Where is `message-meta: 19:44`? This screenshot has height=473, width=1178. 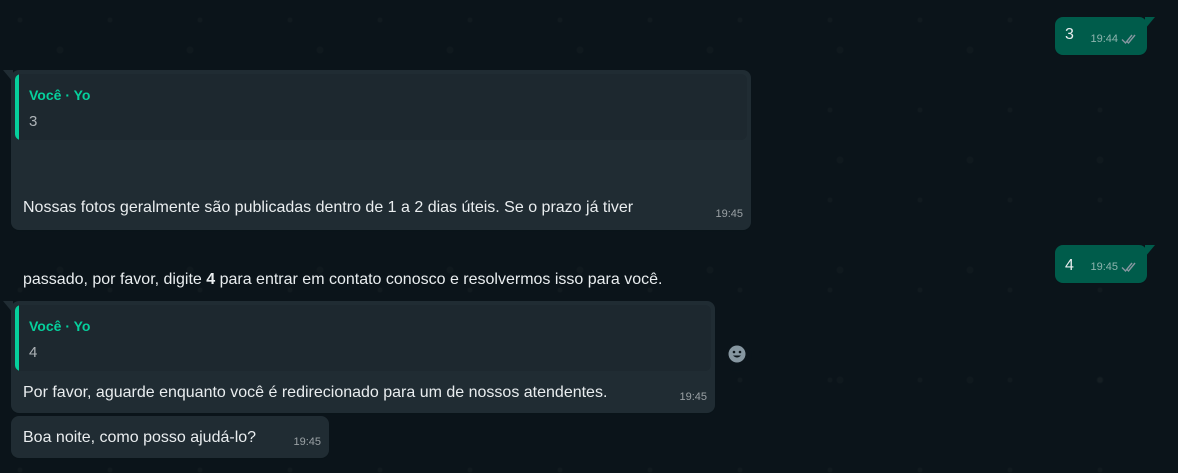
message-meta: 19:44 is located at coordinates (1114, 39).